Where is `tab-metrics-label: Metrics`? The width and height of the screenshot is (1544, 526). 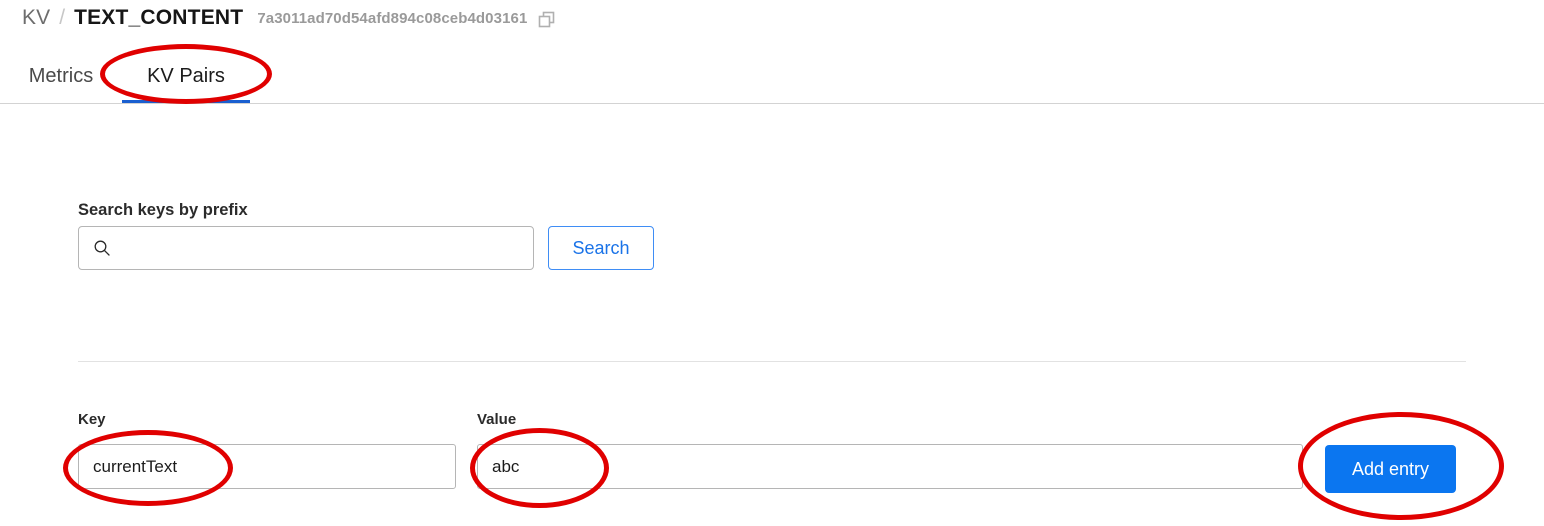
tab-metrics-label: Metrics is located at coordinates (61, 76).